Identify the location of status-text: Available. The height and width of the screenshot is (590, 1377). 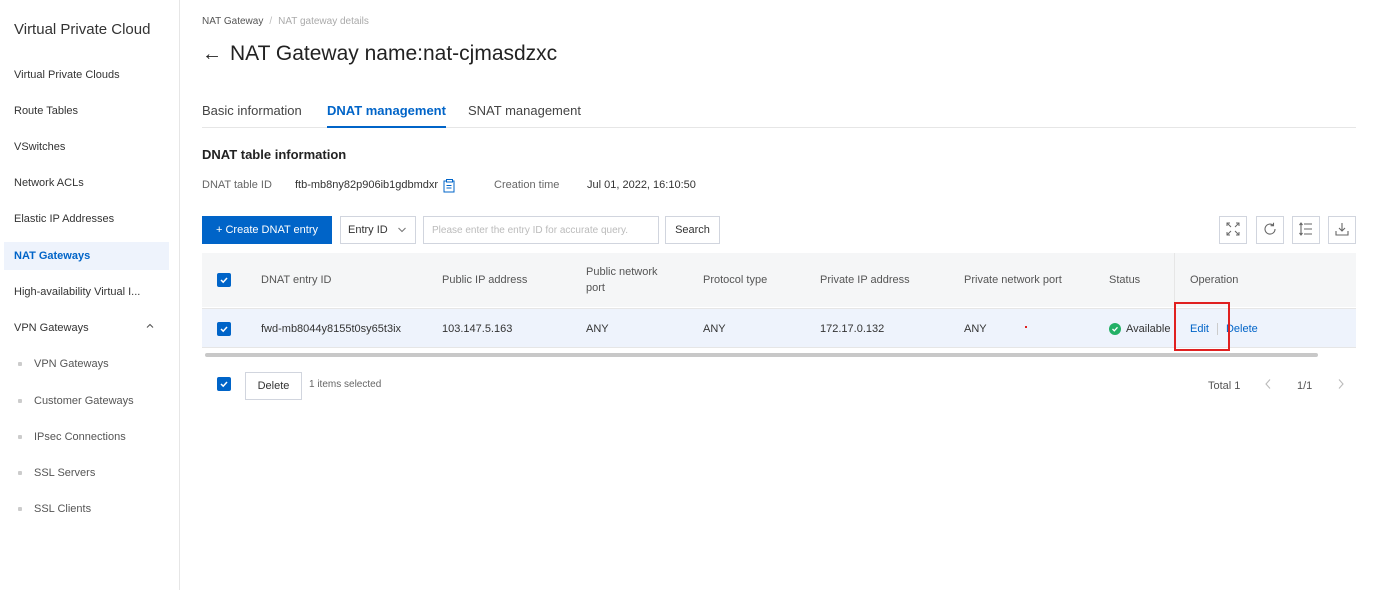
(1148, 329).